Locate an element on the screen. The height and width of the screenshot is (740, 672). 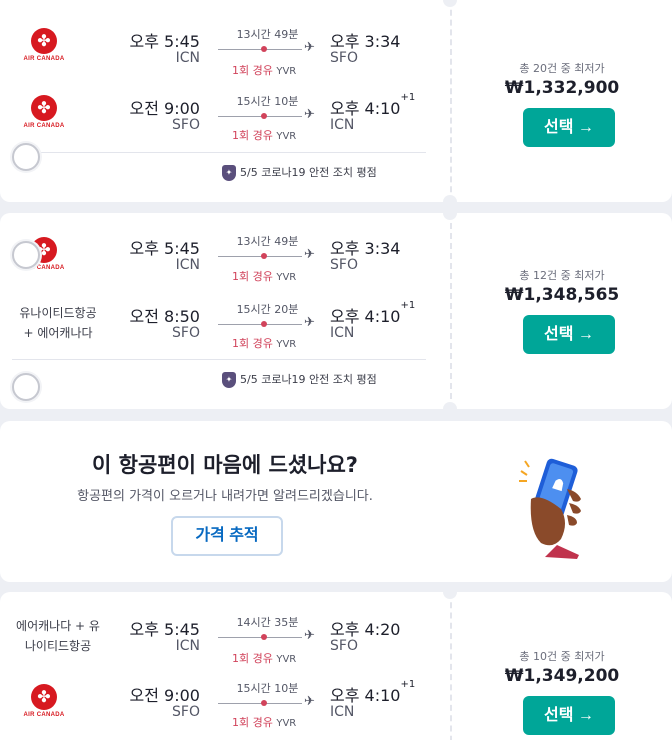
price-panel: 총 12건 중 최저가 ₩1,348,565 선택 → is located at coordinates (561, 311).